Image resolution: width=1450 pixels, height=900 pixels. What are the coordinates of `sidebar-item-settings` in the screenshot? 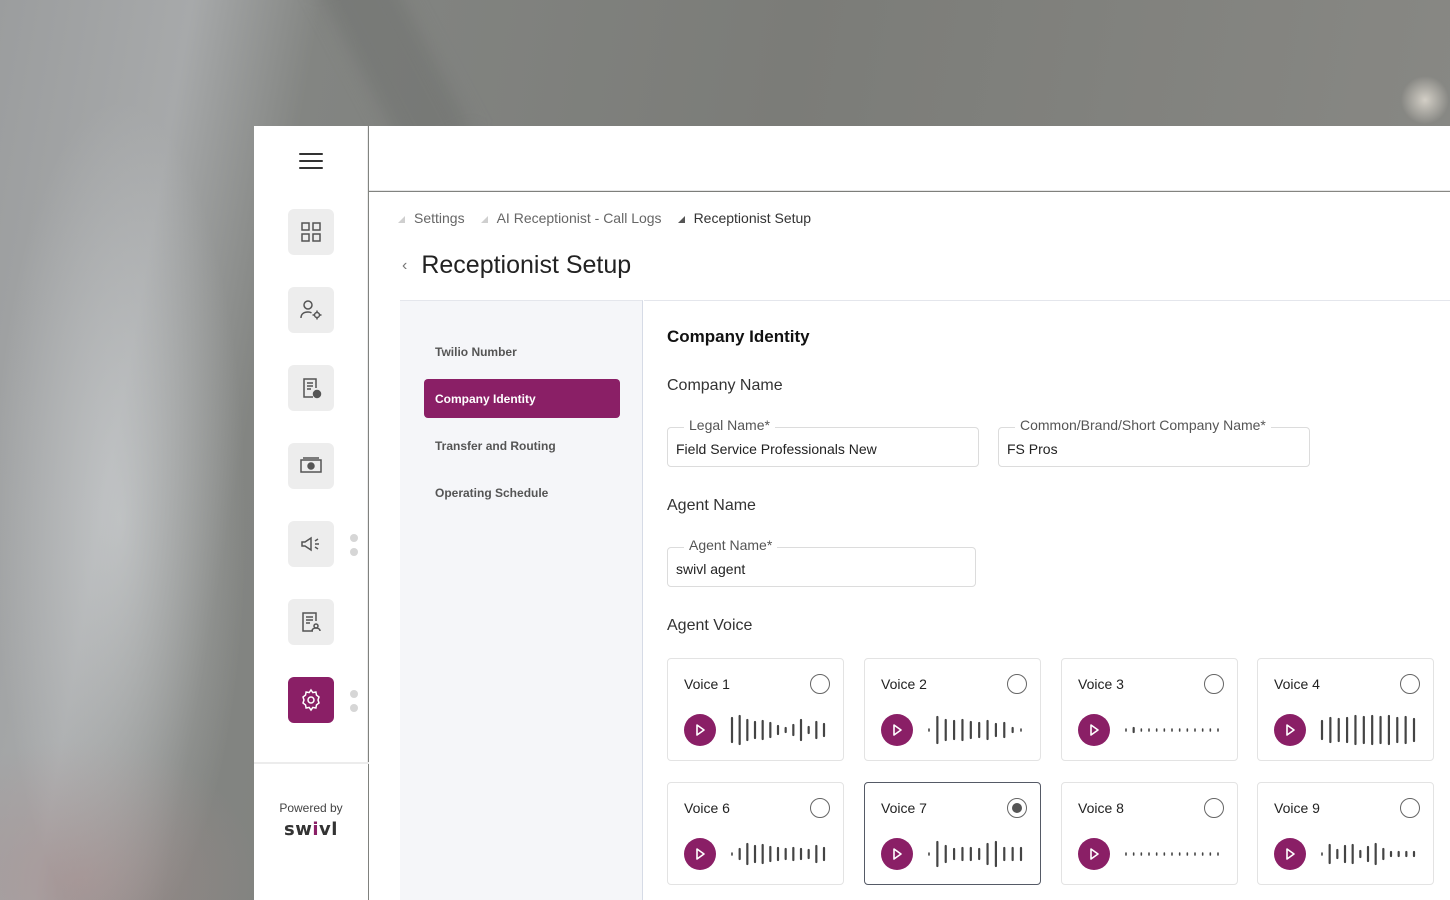 It's located at (311, 700).